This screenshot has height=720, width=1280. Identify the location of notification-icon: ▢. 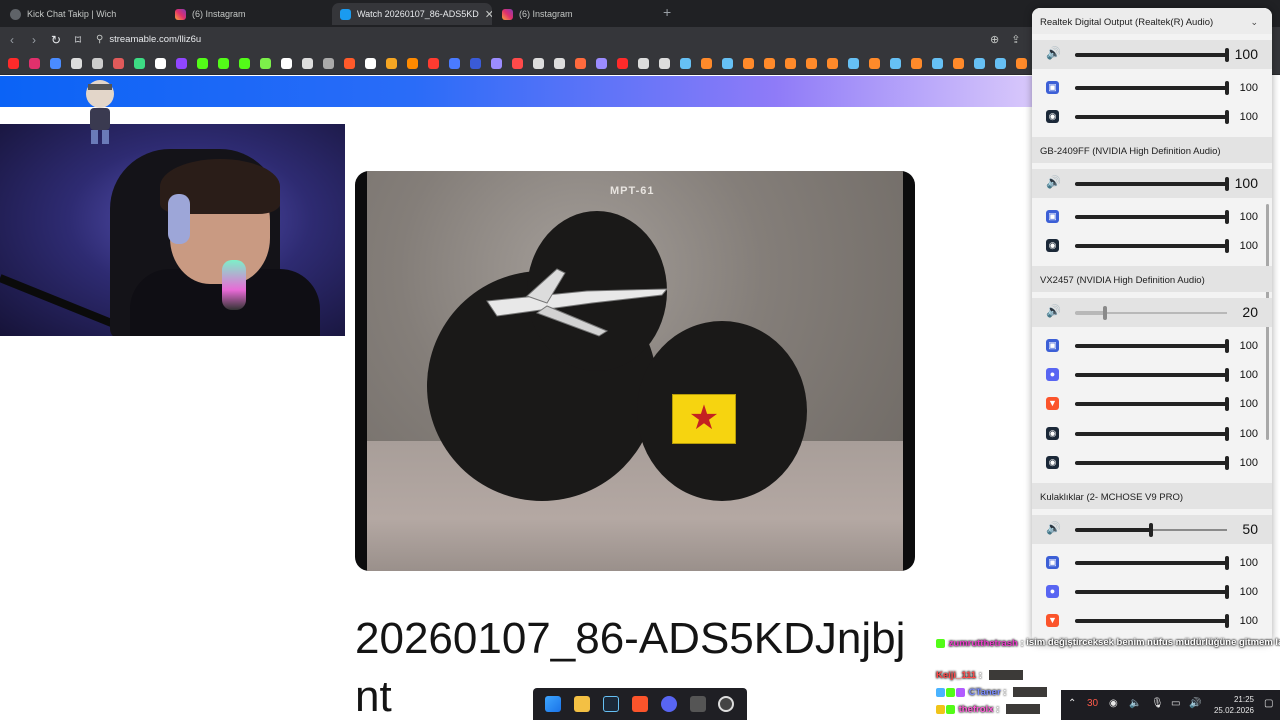
(1268, 703).